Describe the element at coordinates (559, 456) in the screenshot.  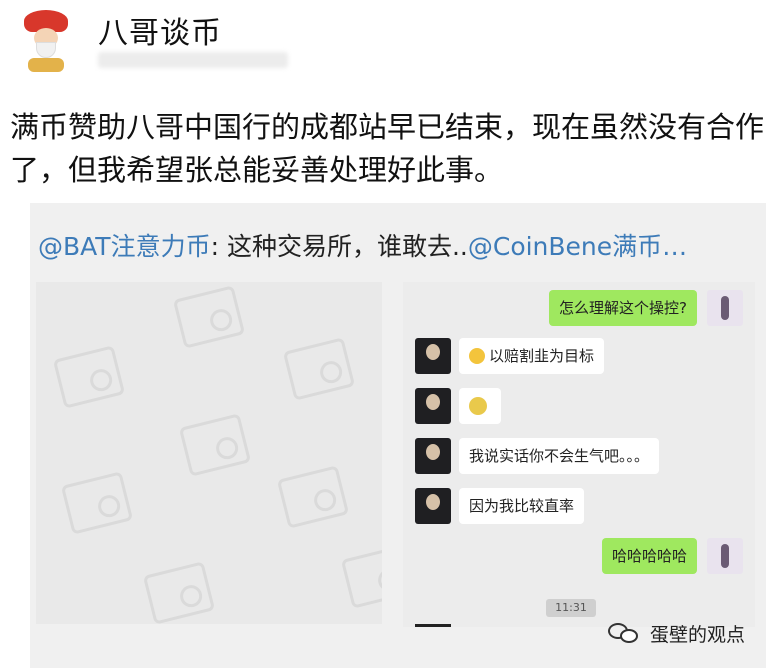
I see `chat-bubble-in: 我说实话你不会生气吧。。。` at that location.